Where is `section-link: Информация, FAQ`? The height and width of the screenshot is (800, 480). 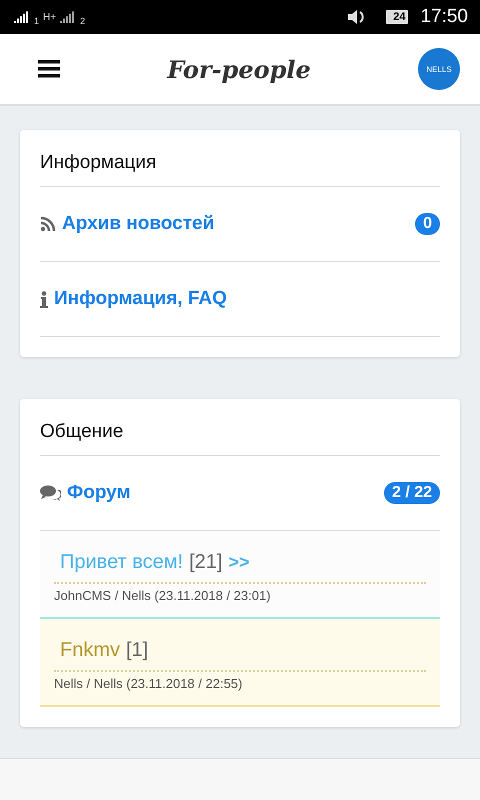 section-link: Информация, FAQ is located at coordinates (247, 299).